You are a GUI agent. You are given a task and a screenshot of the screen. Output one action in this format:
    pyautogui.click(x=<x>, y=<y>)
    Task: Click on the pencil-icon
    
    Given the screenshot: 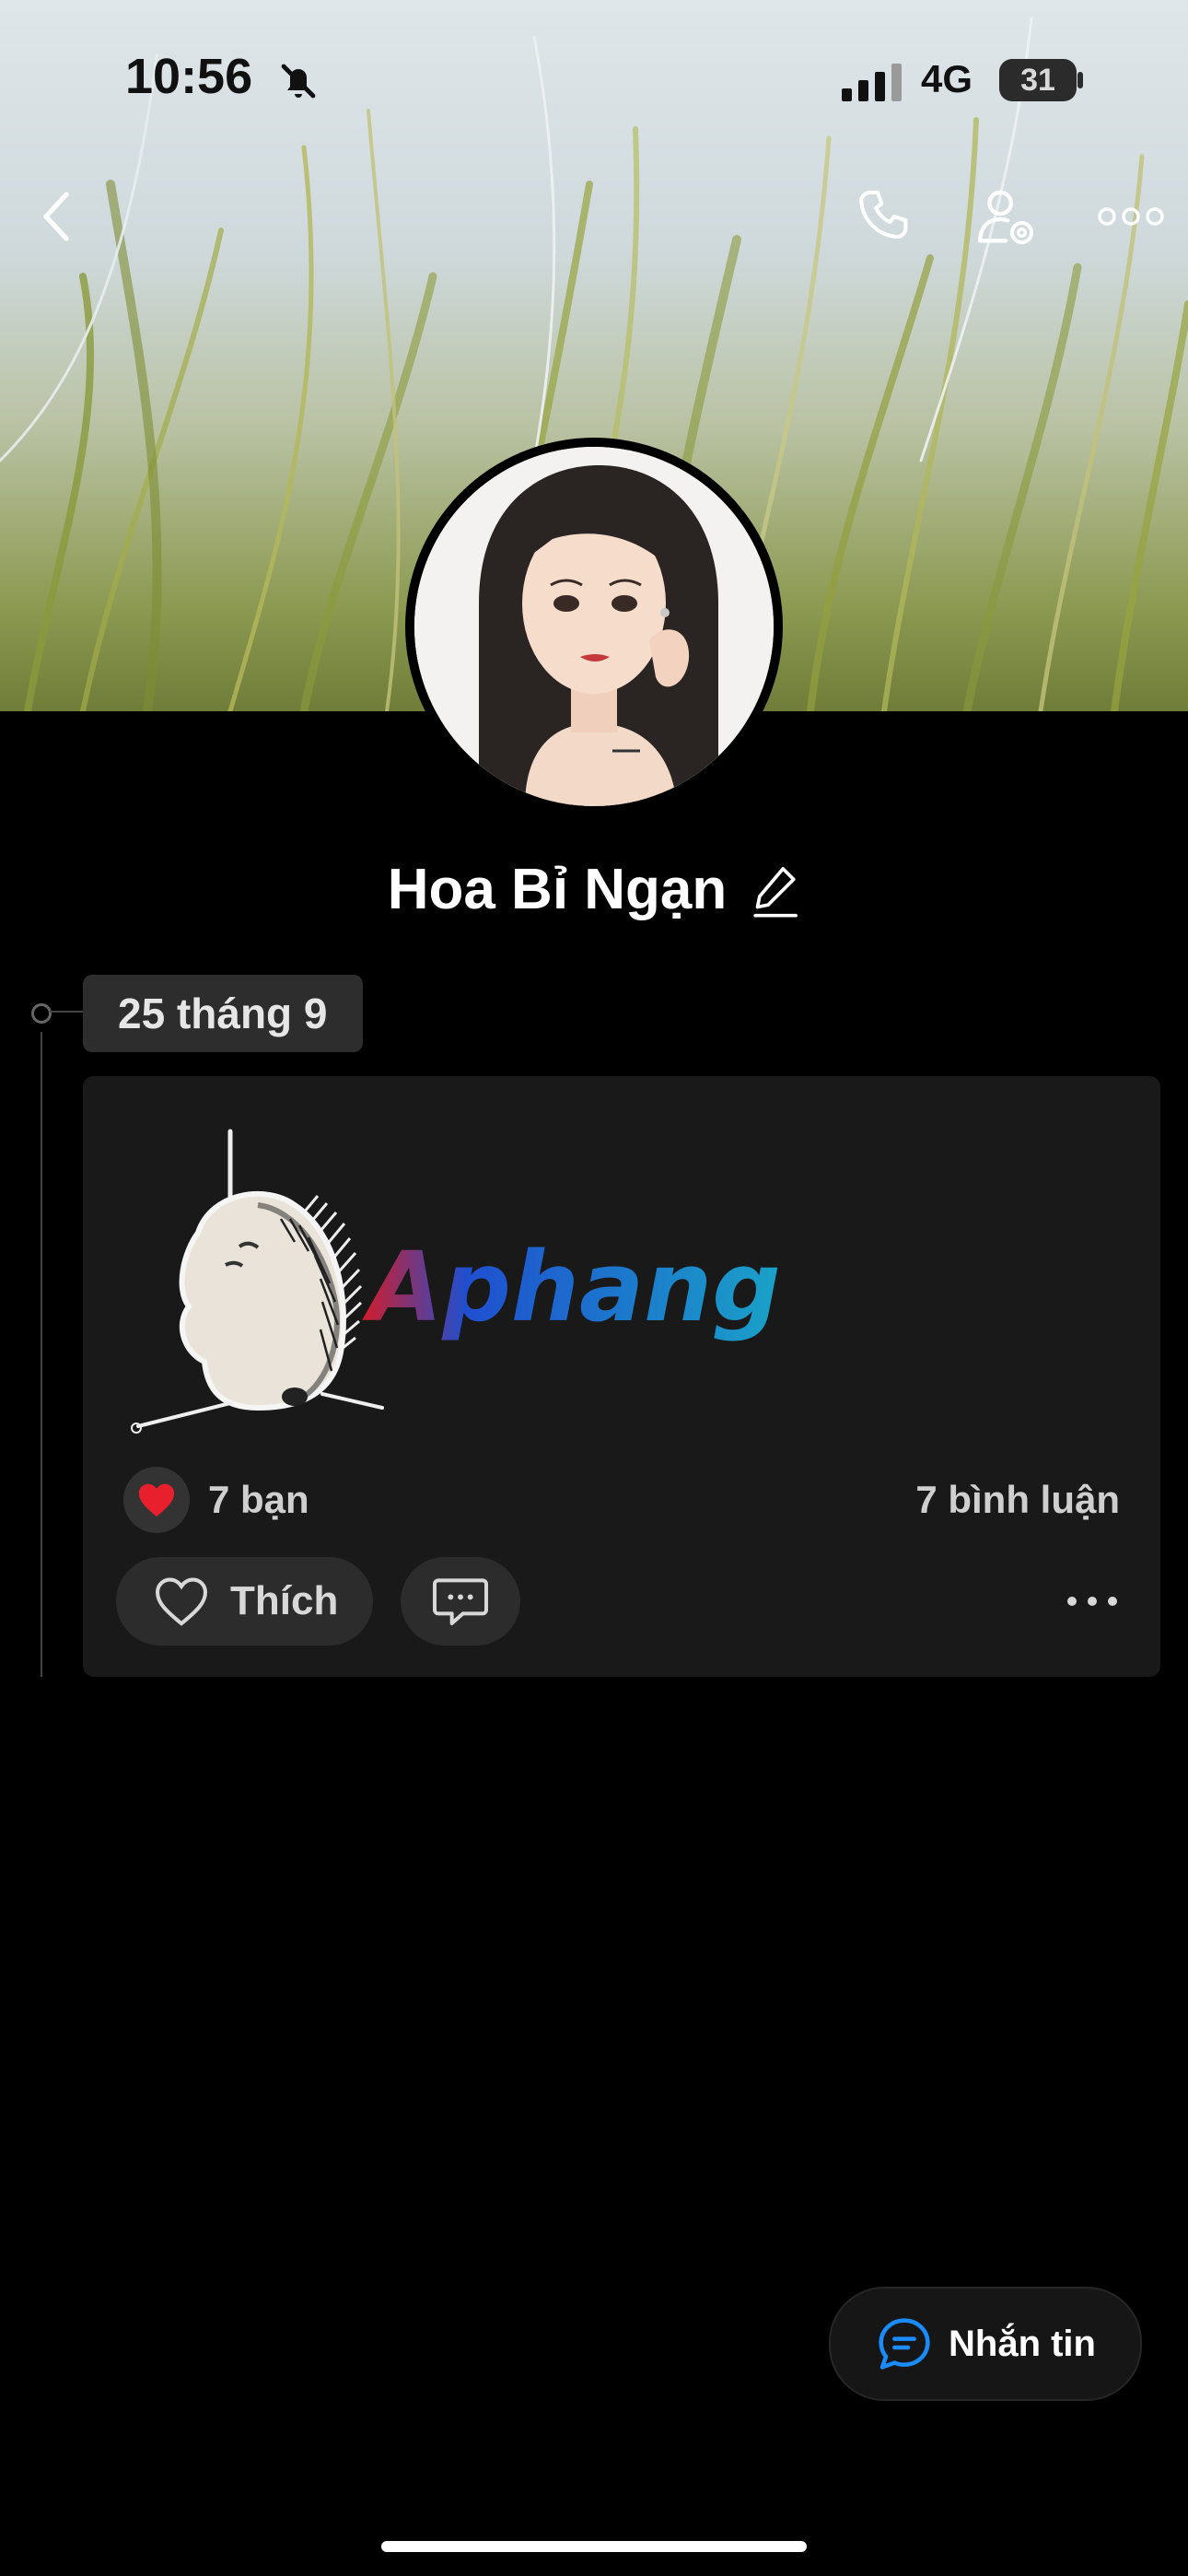 What is the action you would take?
    pyautogui.click(x=774, y=890)
    